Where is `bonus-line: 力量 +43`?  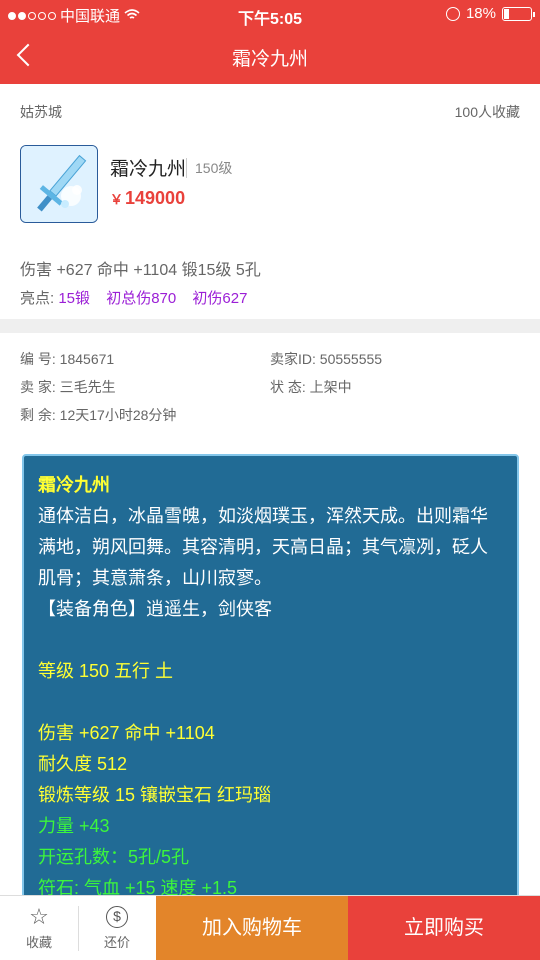
bonus-line: 力量 +43 is located at coordinates (74, 826).